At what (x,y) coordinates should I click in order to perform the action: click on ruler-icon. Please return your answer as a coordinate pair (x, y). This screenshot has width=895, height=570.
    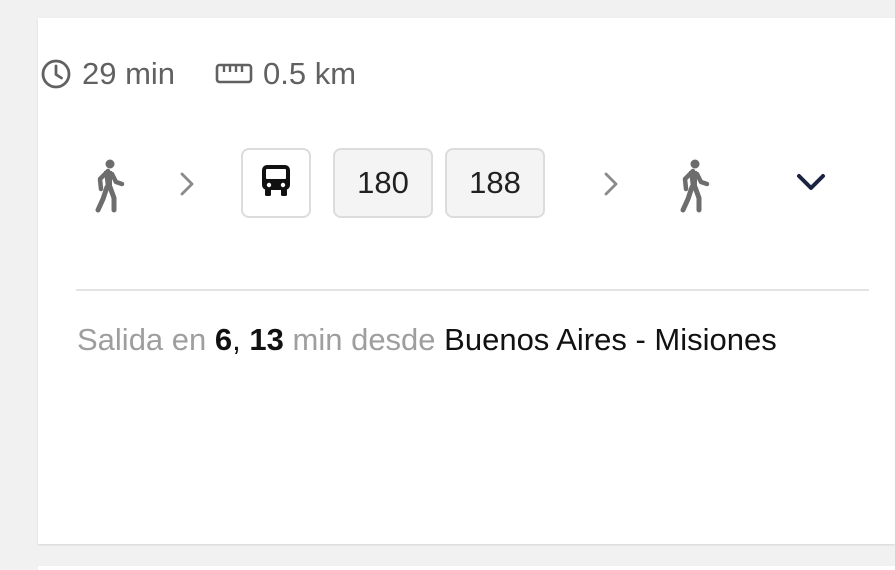
    Looking at the image, I should click on (234, 74).